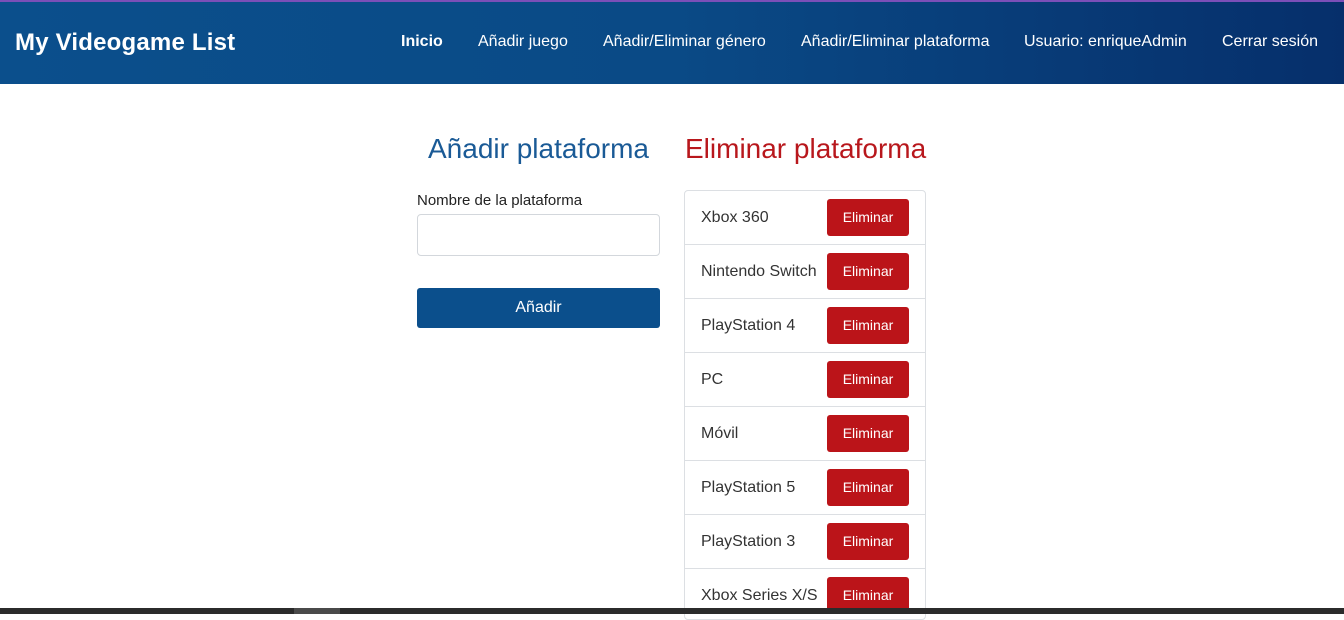 The image size is (1344, 620). I want to click on add-platform-button: Añadir, so click(538, 308).